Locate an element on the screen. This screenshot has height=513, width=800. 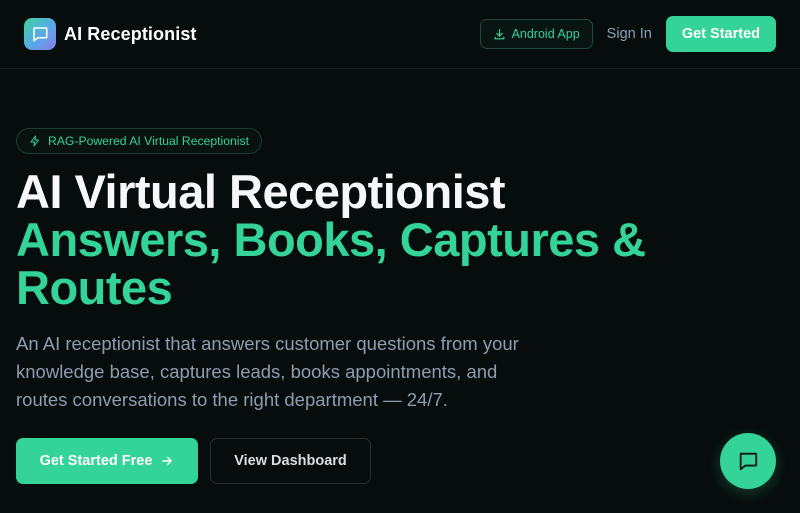
chat-widget-button is located at coordinates (748, 461).